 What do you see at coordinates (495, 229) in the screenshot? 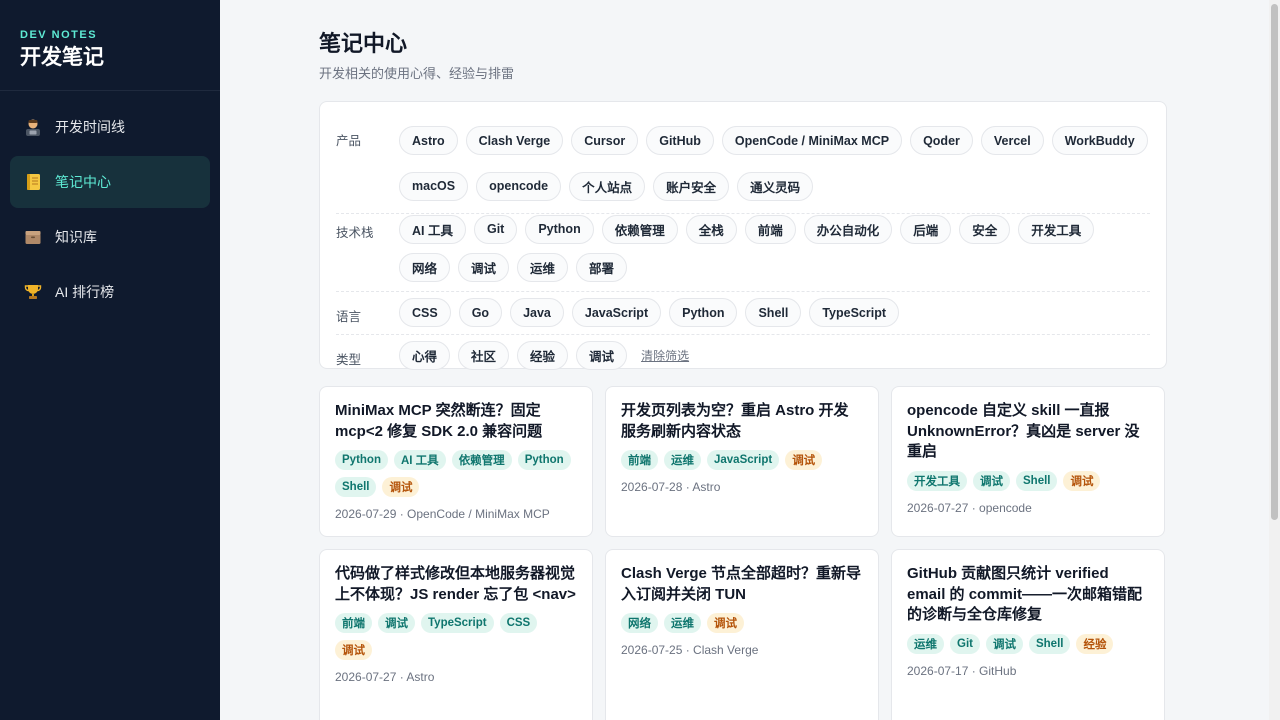
I see `filter-chip: Git` at bounding box center [495, 229].